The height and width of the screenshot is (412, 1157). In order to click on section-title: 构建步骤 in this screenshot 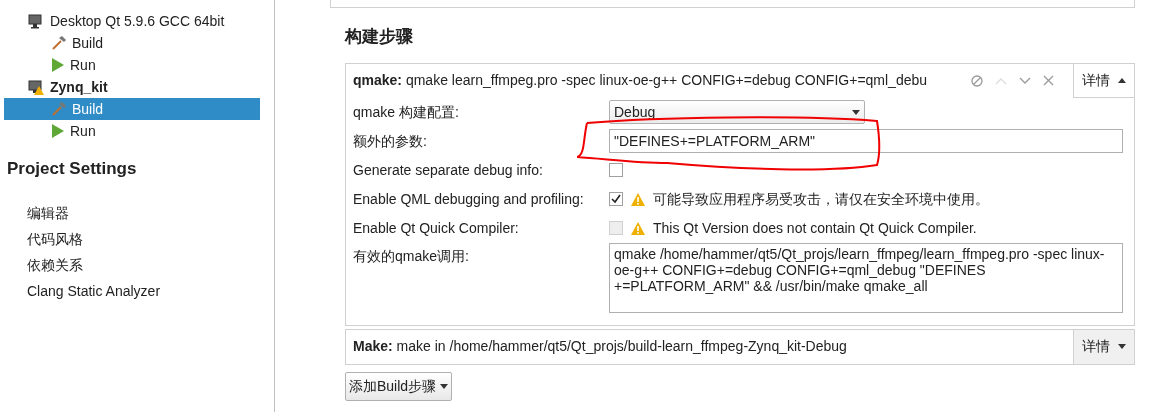, I will do `click(379, 37)`.